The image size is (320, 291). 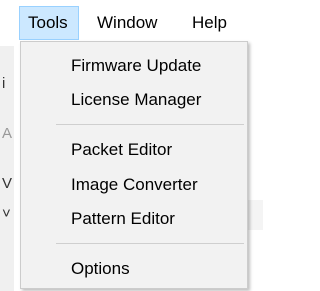 What do you see at coordinates (49, 23) in the screenshot?
I see `menu-tools: Tools` at bounding box center [49, 23].